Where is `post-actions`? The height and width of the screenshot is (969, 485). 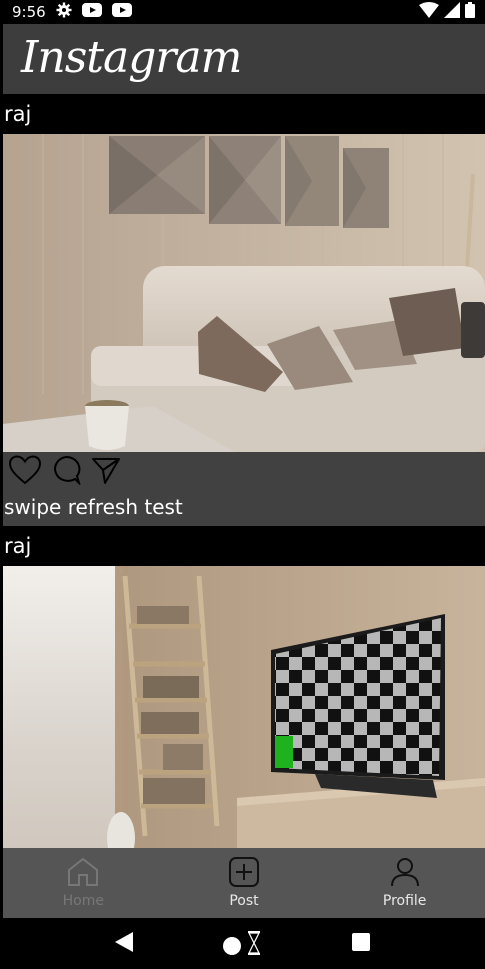
post-actions is located at coordinates (244, 472).